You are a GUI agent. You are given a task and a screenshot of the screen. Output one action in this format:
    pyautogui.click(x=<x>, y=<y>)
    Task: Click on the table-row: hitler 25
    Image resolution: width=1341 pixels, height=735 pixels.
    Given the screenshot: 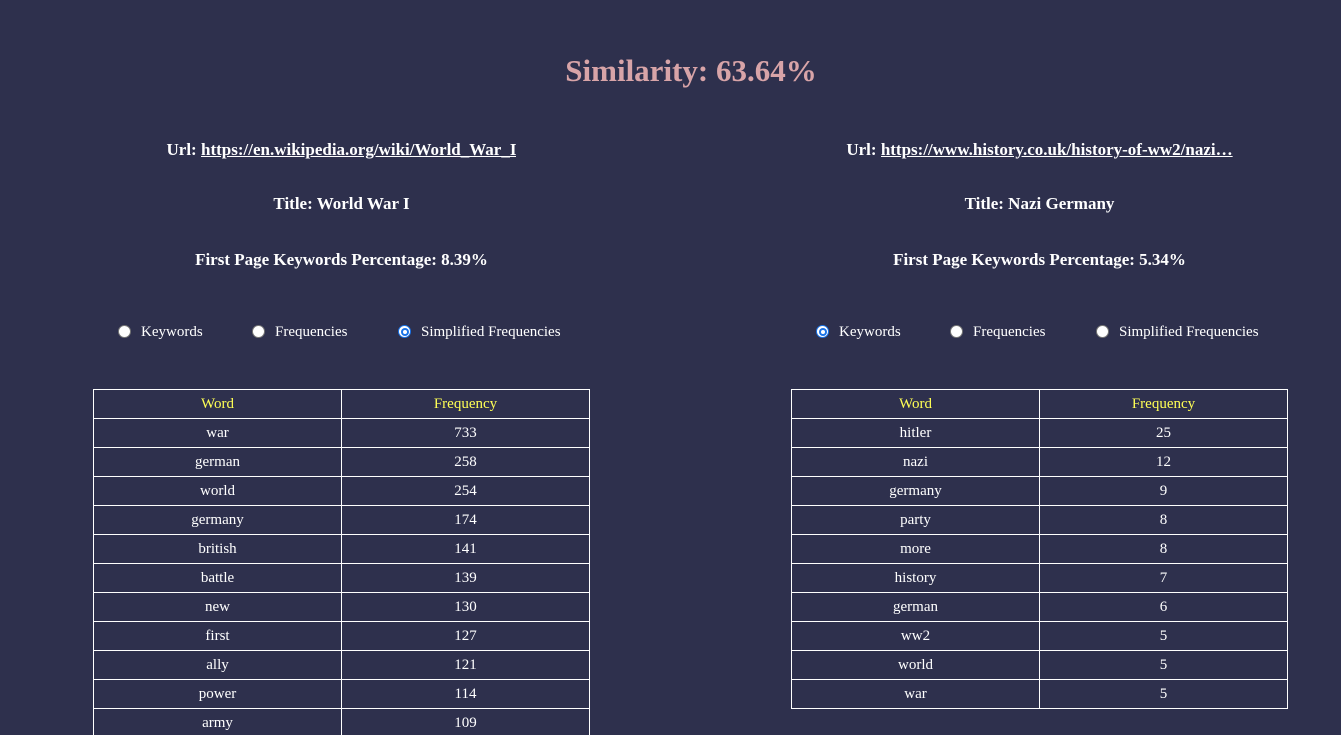 What is the action you would take?
    pyautogui.click(x=1039, y=433)
    